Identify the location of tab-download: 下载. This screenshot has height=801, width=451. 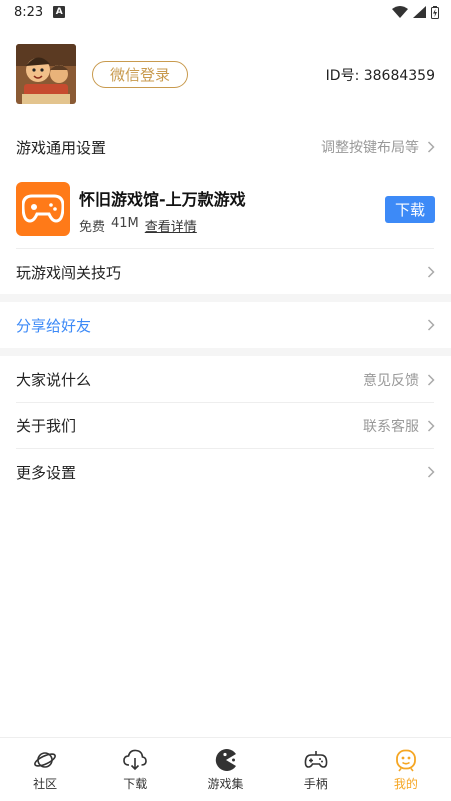
(135, 769).